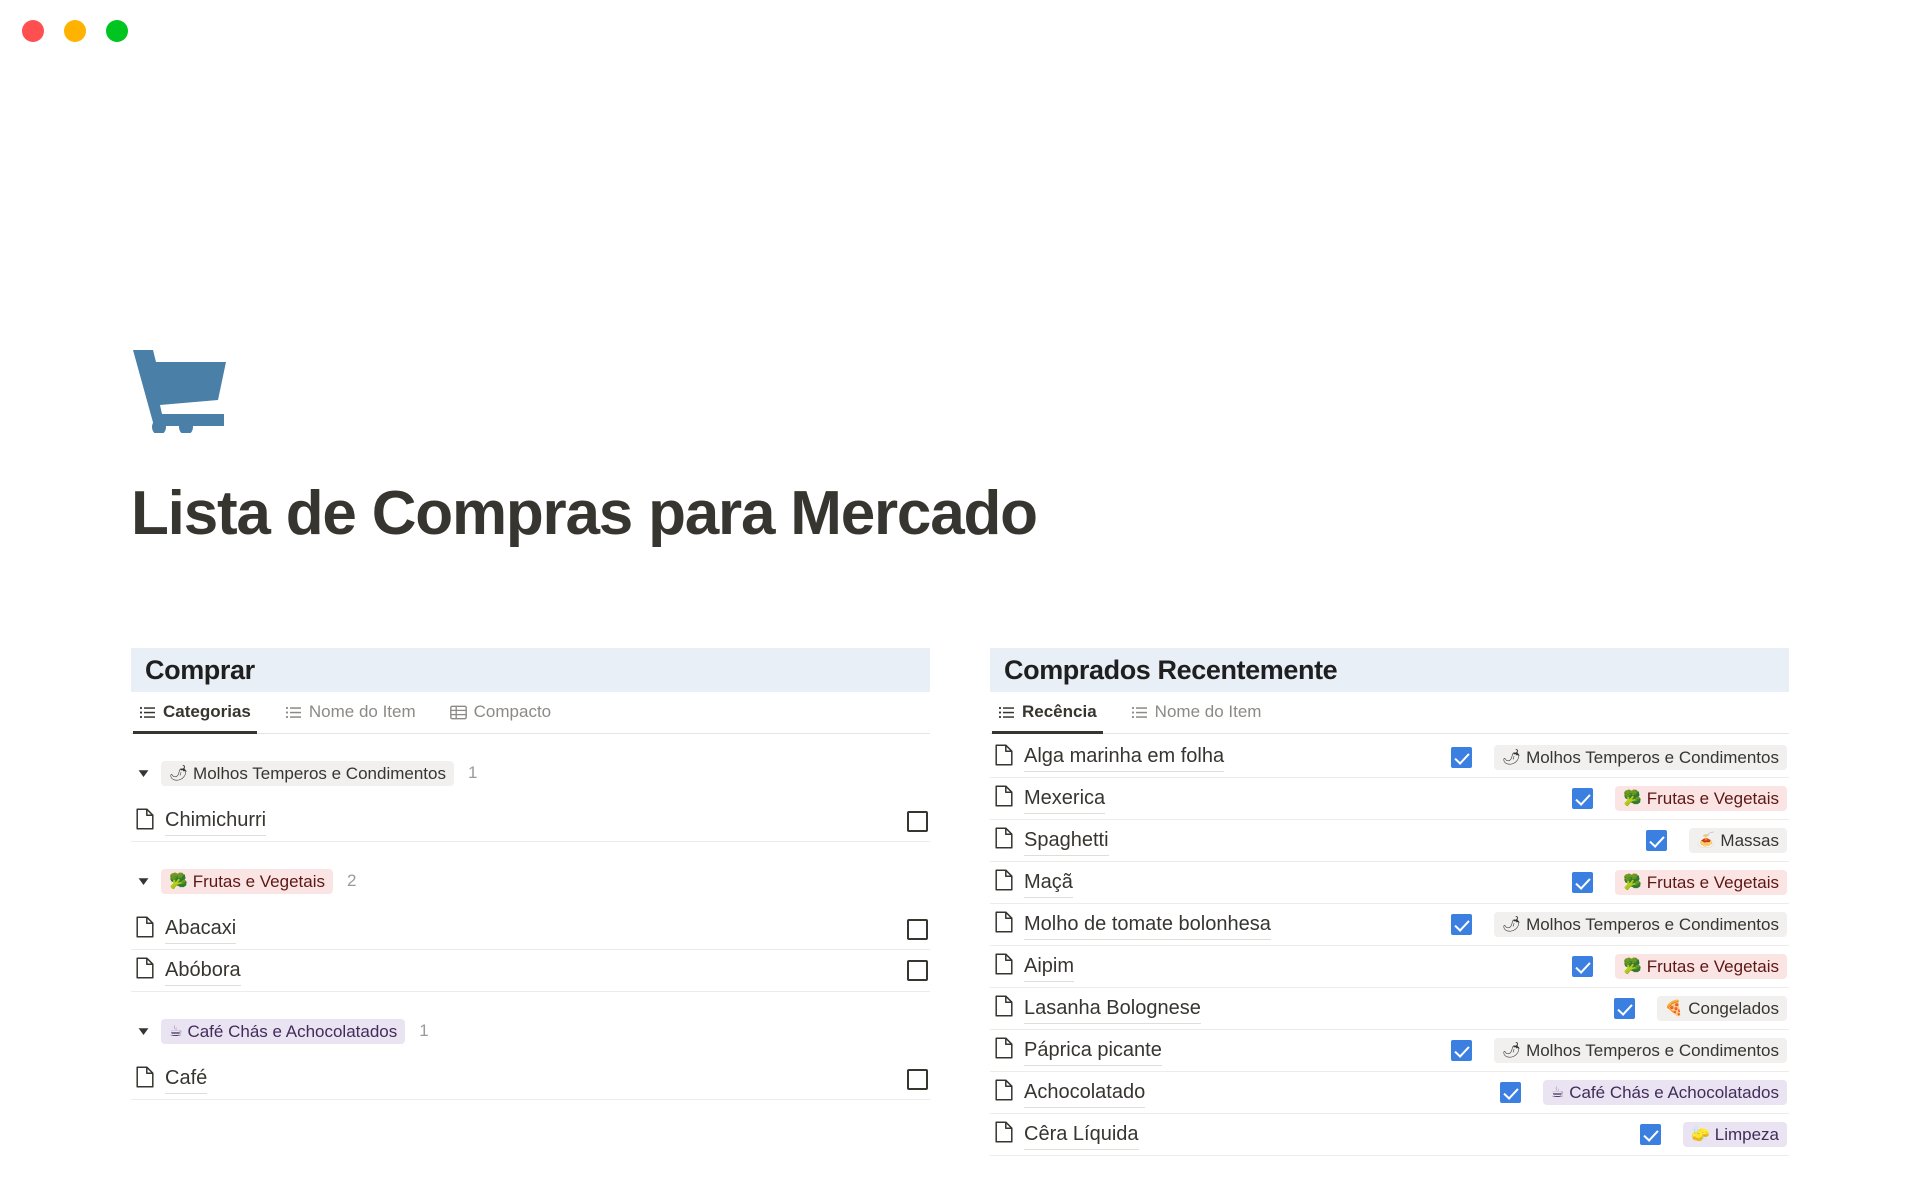 This screenshot has height=1200, width=1920. Describe the element at coordinates (1124, 757) in the screenshot. I see `list-item-name: Alga marinha em folha` at that location.